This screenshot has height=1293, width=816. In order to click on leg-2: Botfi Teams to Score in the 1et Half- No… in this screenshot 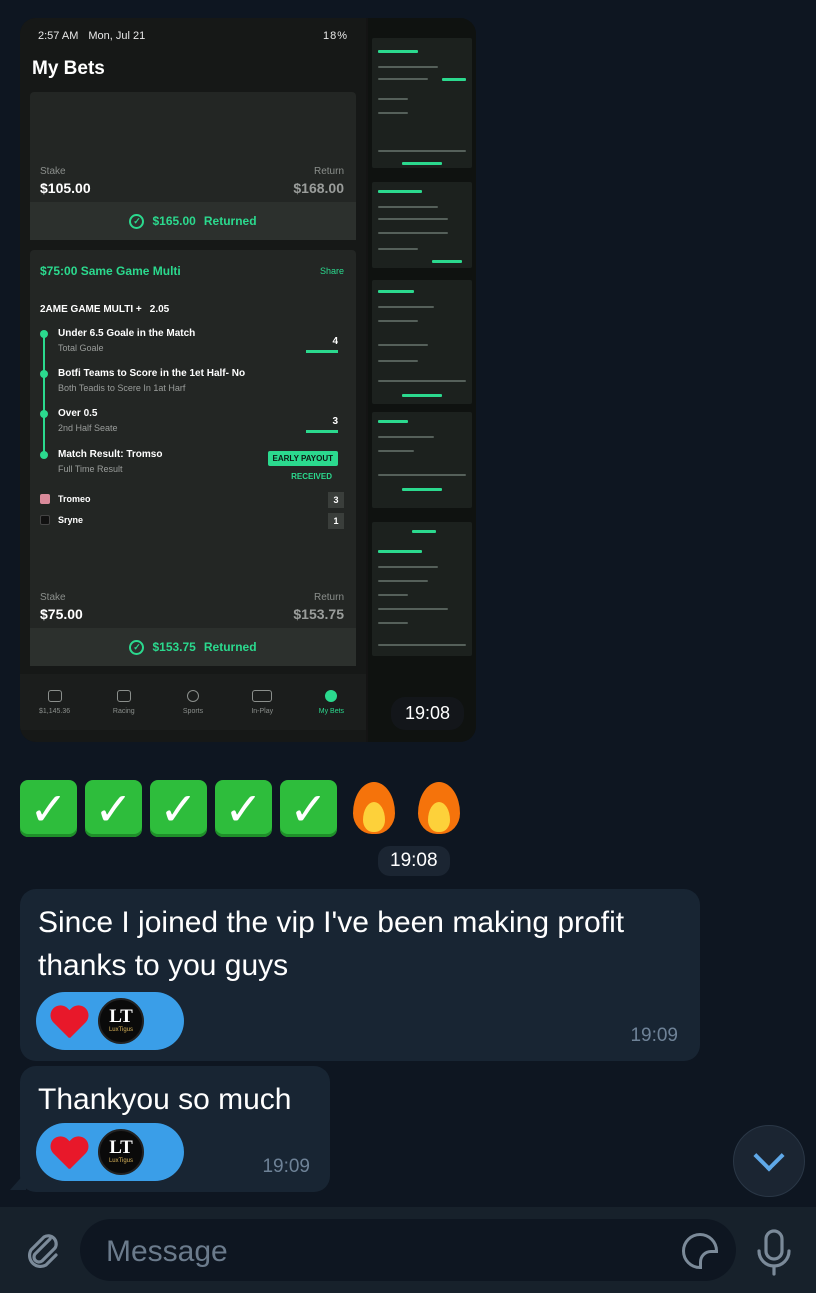, I will do `click(151, 380)`.